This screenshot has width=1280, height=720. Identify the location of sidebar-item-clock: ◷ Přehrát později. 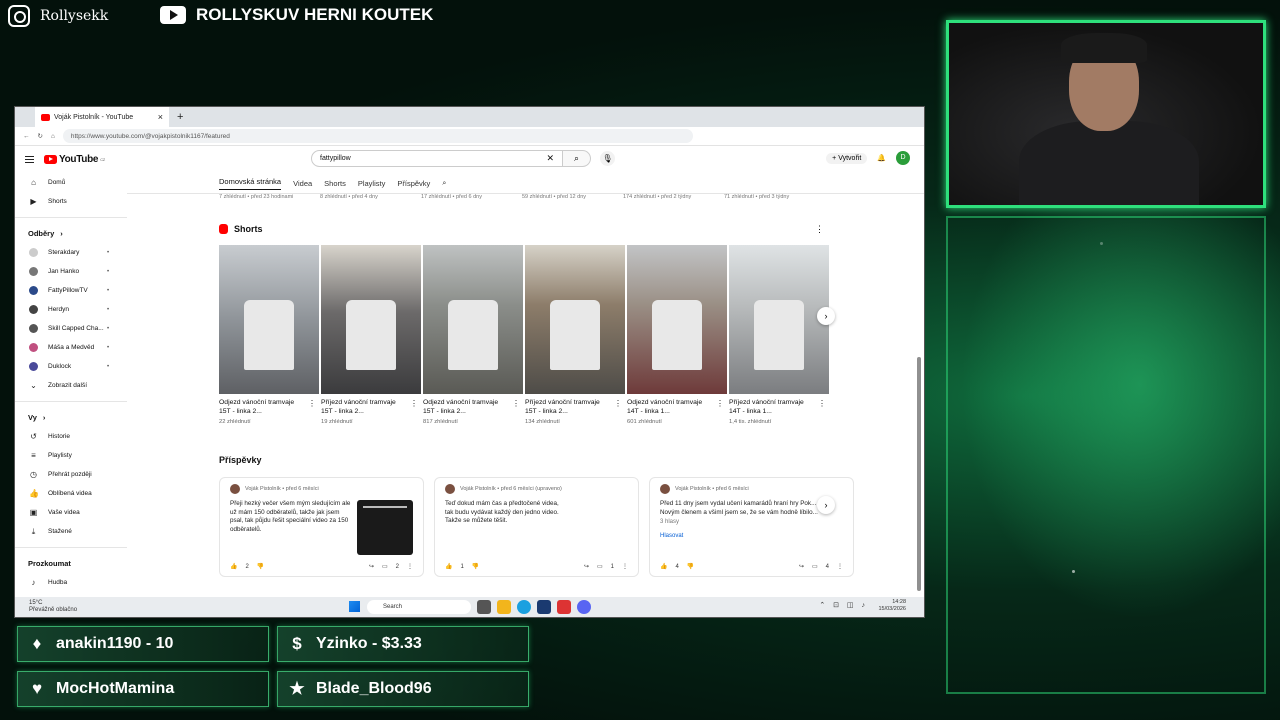
(71, 474).